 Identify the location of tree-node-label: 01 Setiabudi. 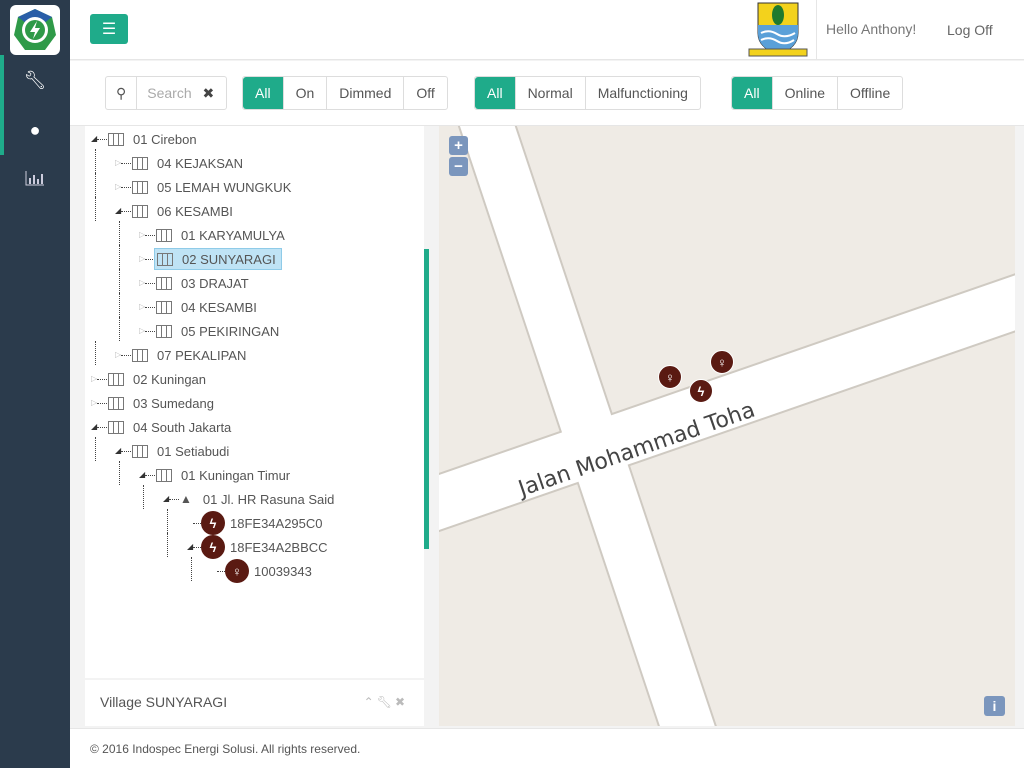
(193, 451).